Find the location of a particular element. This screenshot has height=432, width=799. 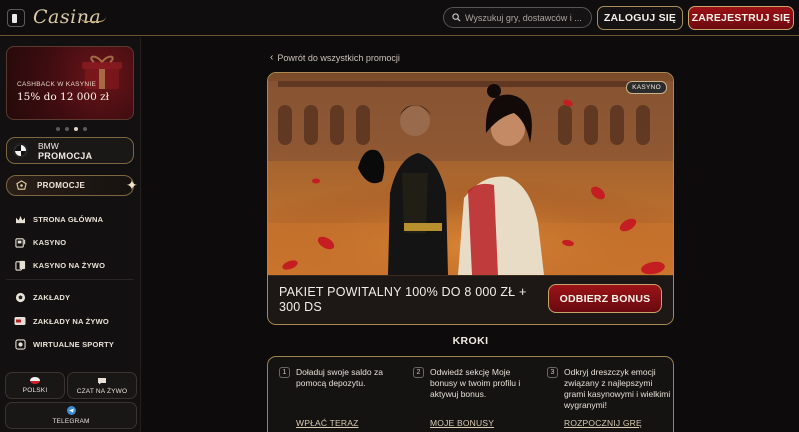

sidebar-item-virtual-sports: WIRTUALNE SPORTY is located at coordinates (64, 344).